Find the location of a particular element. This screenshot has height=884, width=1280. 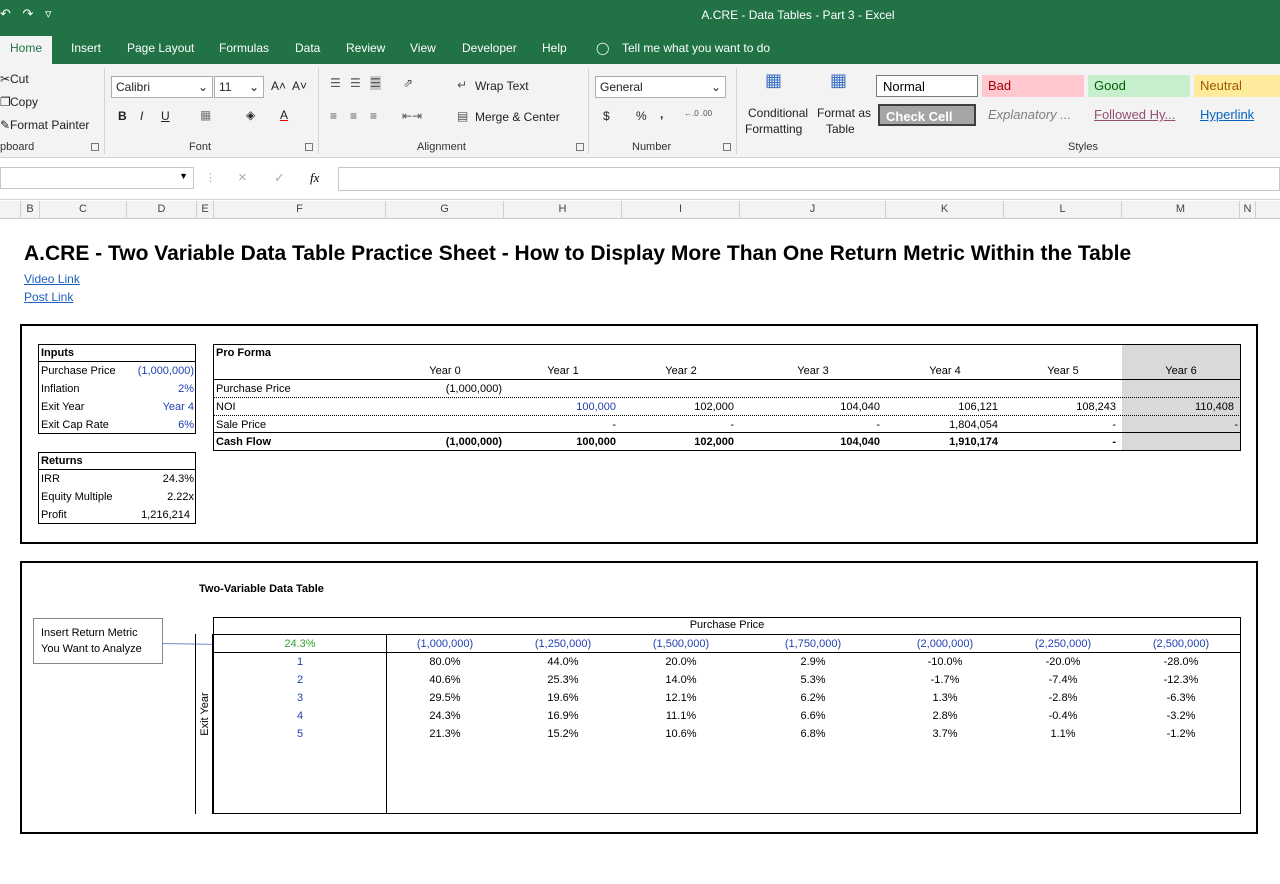

currency-button: $ is located at coordinates (606, 116).